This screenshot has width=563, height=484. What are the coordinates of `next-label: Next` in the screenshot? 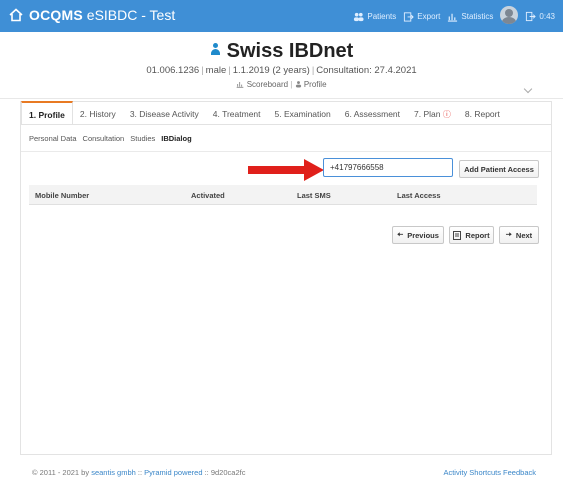 It's located at (524, 235).